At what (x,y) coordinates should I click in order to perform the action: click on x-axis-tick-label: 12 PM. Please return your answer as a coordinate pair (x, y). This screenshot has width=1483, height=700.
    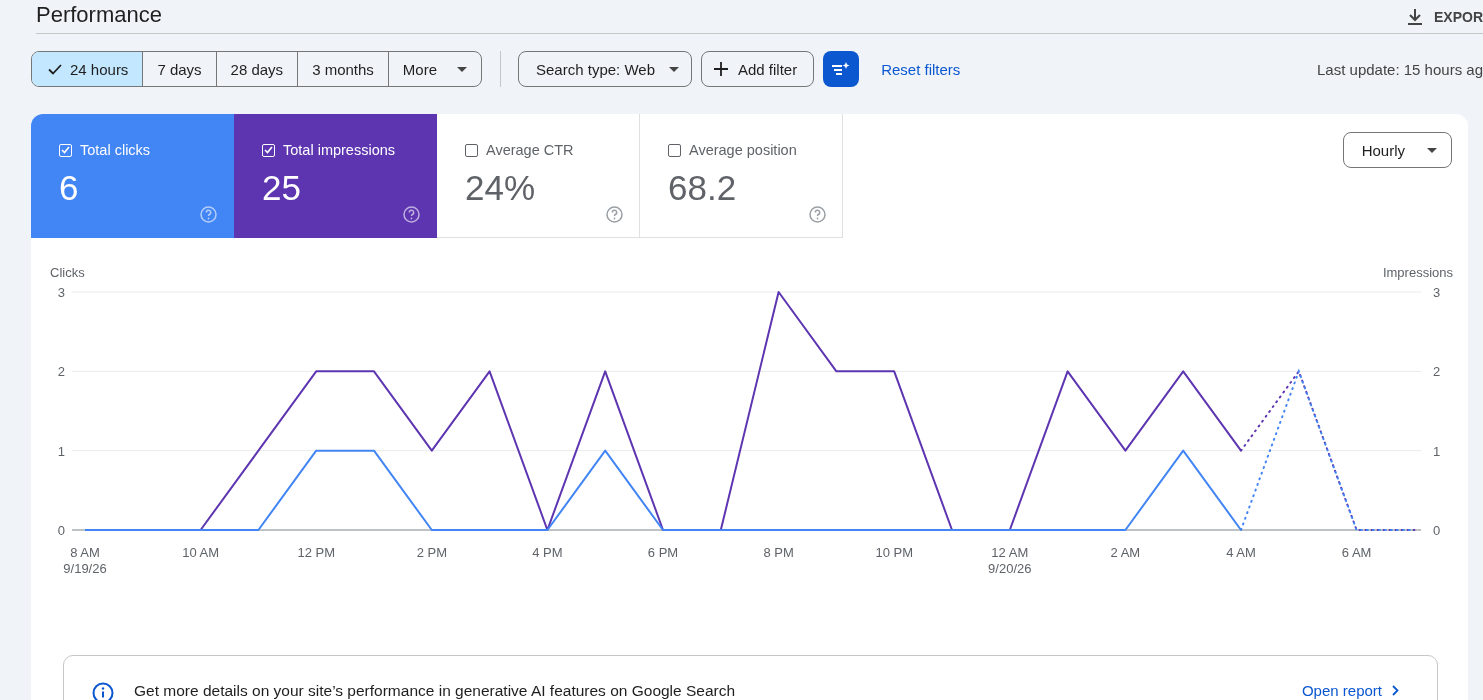
    Looking at the image, I should click on (316, 552).